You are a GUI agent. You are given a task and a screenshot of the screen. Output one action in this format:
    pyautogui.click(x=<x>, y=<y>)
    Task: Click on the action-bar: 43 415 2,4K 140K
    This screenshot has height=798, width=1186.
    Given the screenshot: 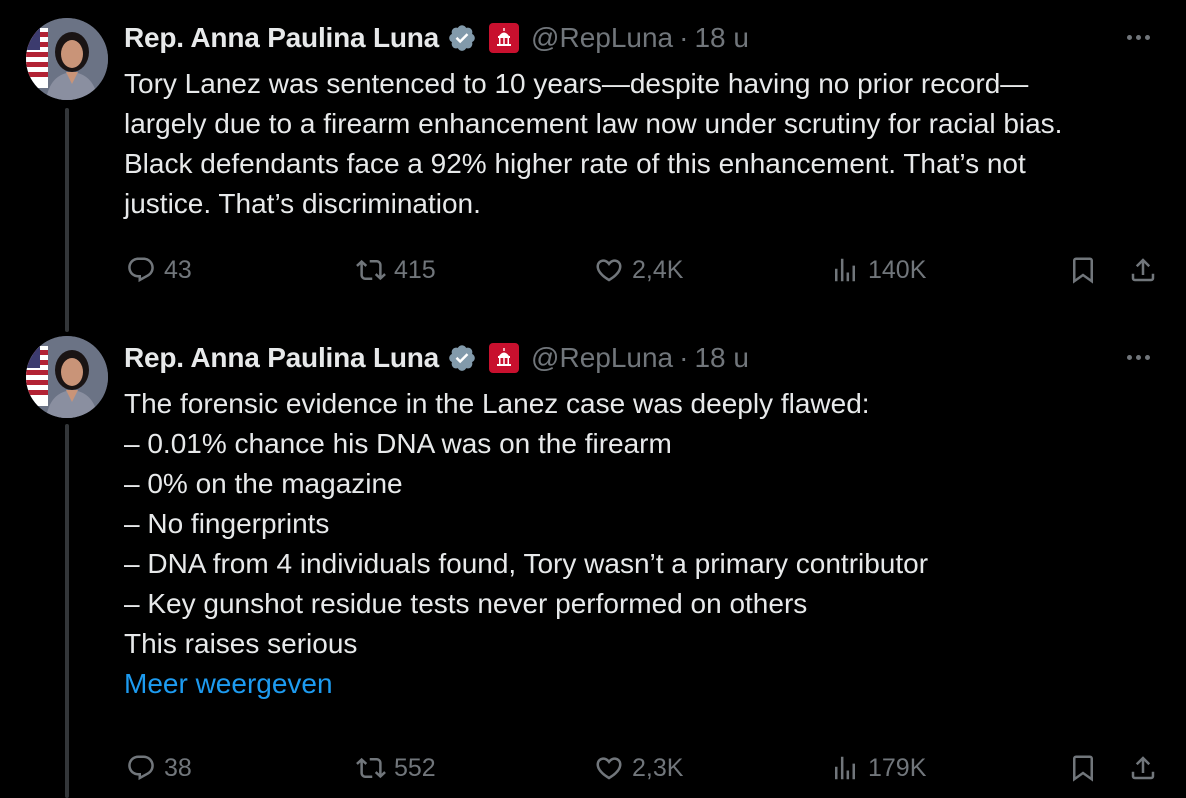 What is the action you would take?
    pyautogui.click(x=641, y=270)
    